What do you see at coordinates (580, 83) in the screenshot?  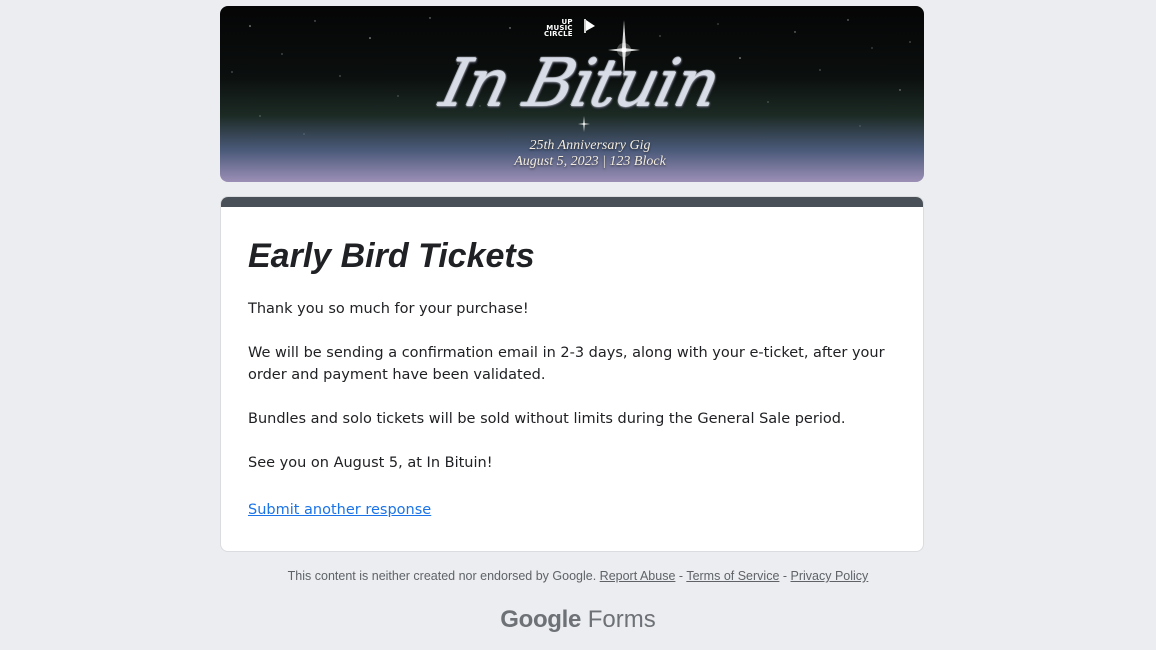 I see `event-script-title: In Bituin` at bounding box center [580, 83].